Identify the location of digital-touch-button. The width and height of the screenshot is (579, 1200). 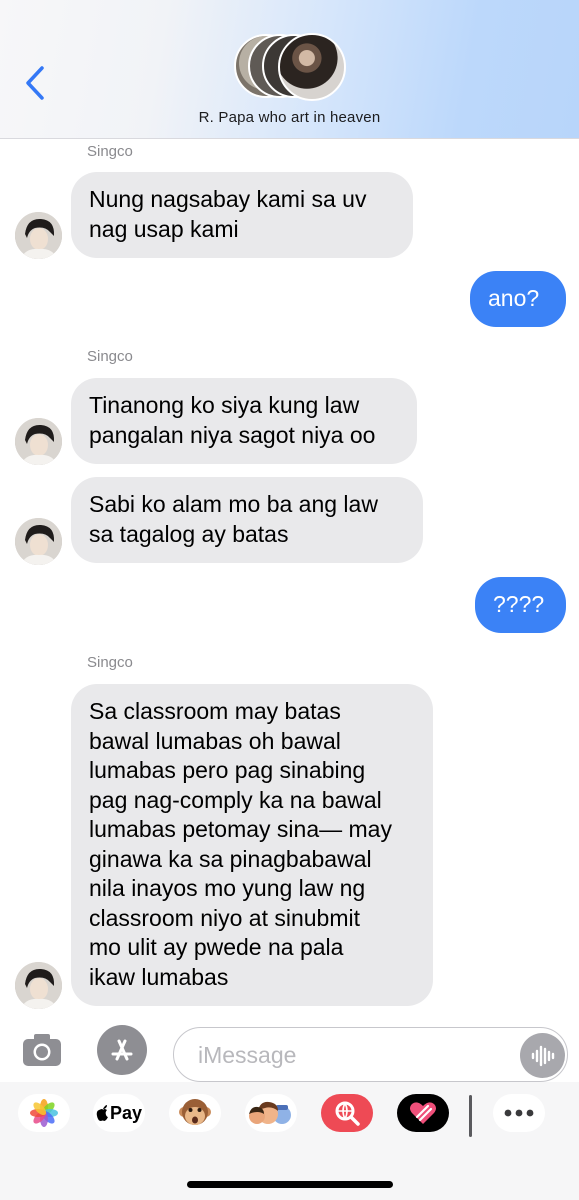
(423, 1113).